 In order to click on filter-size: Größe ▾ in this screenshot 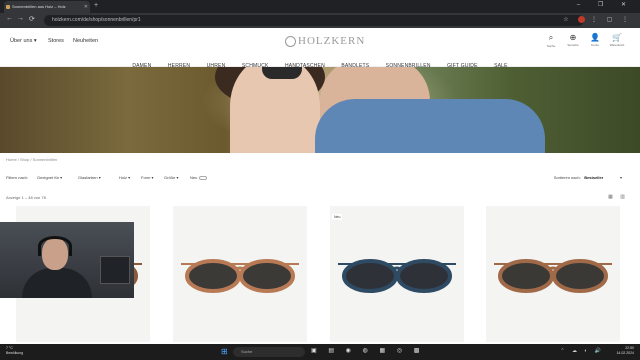, I will do `click(171, 177)`.